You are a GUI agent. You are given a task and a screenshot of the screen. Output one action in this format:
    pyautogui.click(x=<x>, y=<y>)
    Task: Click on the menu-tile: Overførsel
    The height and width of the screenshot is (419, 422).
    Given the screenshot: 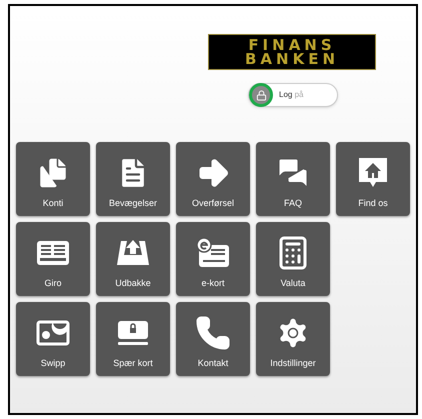 What is the action you would take?
    pyautogui.click(x=213, y=179)
    